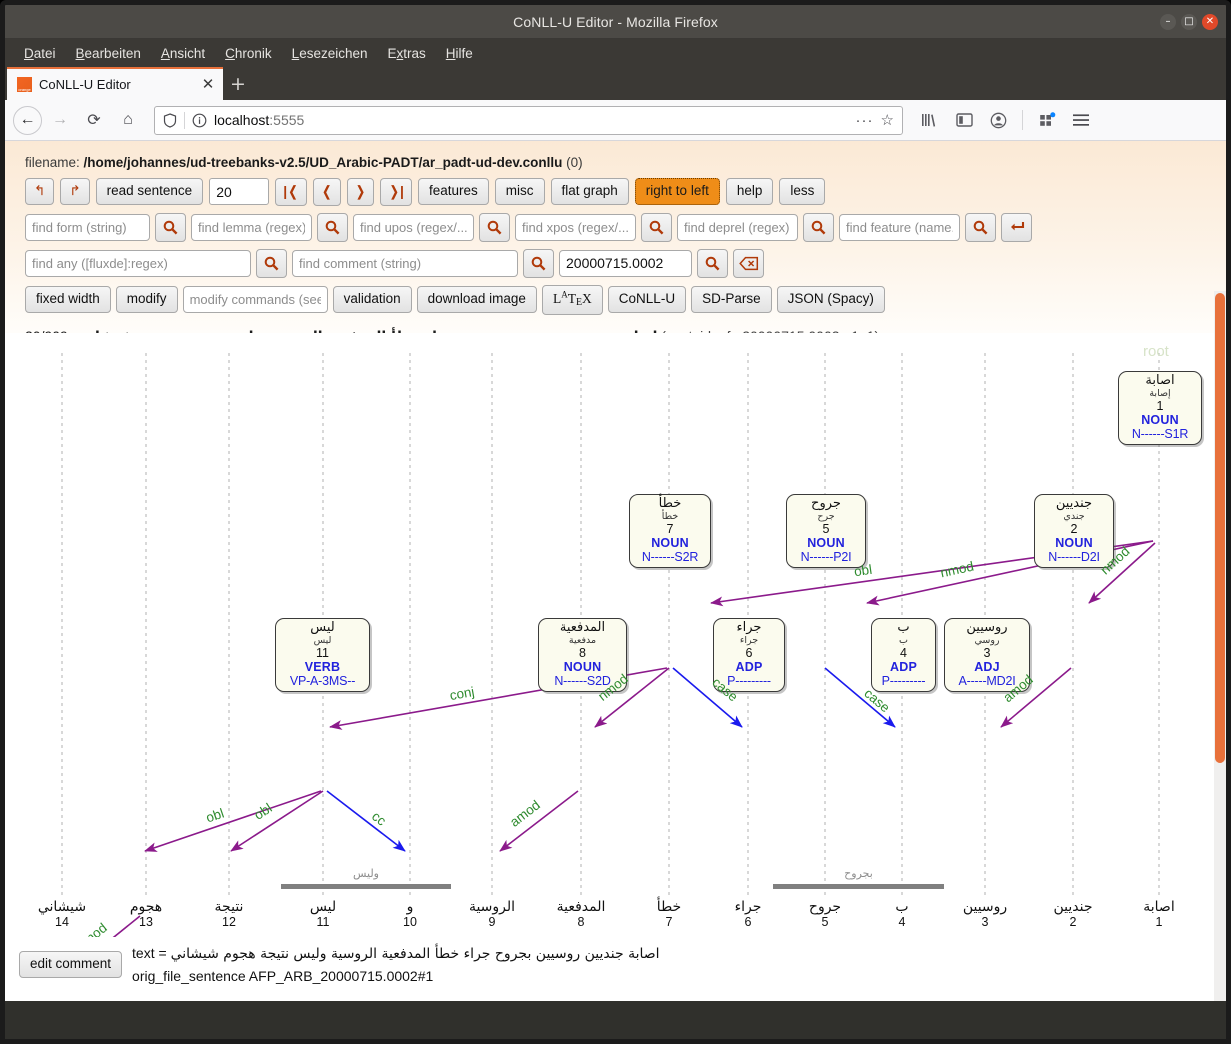 This screenshot has width=1231, height=1044. What do you see at coordinates (322, 640) in the screenshot?
I see `node-lemma: ليس` at bounding box center [322, 640].